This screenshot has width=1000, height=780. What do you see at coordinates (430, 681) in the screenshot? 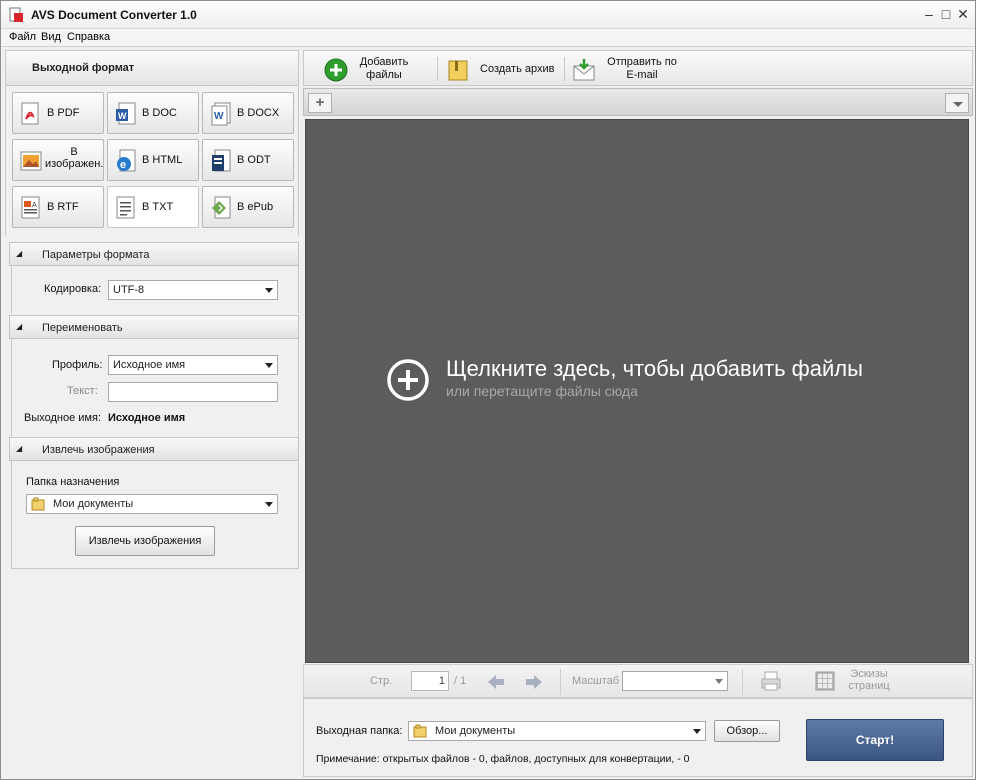
I see `page-input: 1` at bounding box center [430, 681].